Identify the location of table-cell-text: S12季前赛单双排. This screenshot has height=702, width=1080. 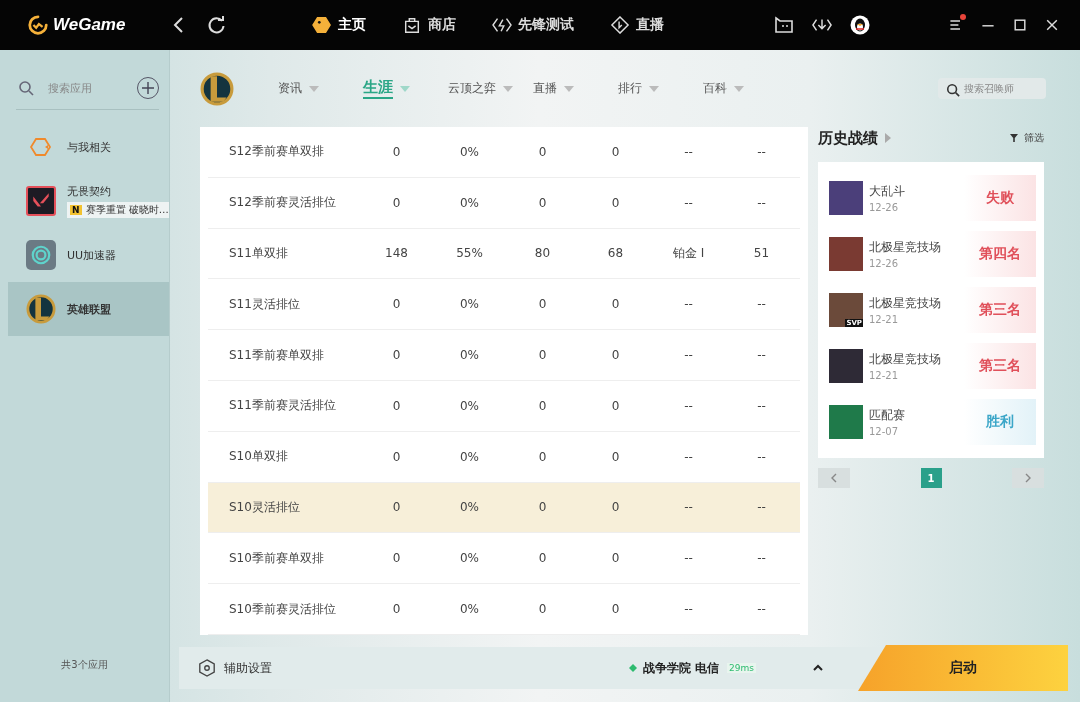
(276, 152).